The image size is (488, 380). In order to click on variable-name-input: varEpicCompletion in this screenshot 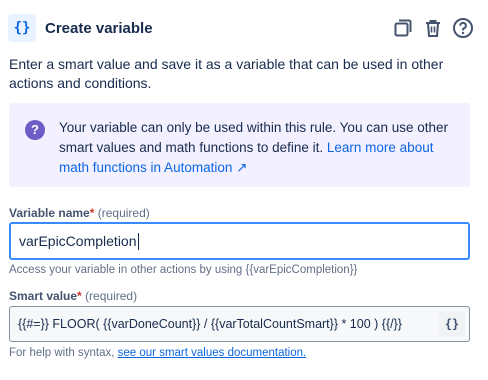, I will do `click(239, 241)`.